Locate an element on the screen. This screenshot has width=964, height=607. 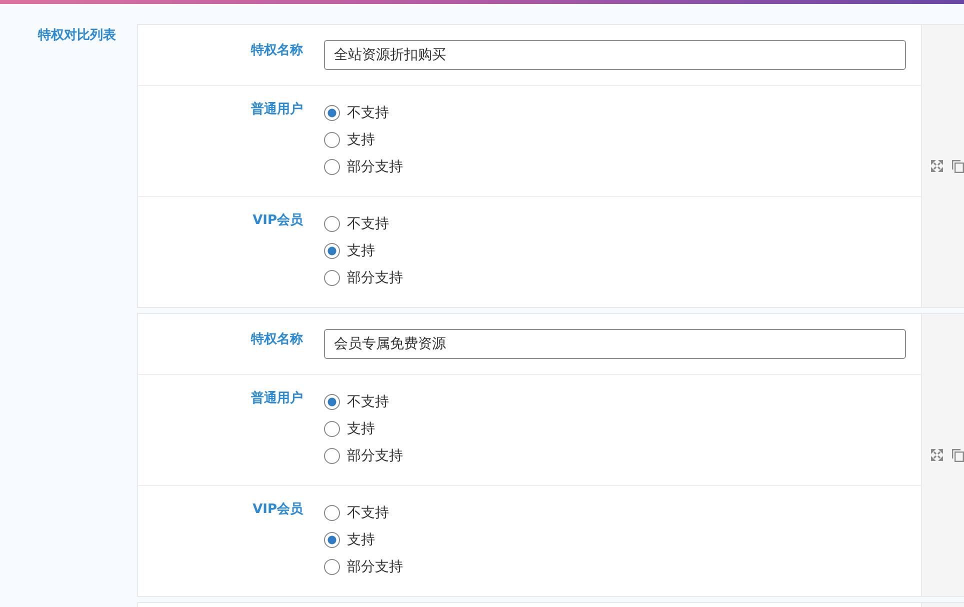
section-label: 特权对比列表 is located at coordinates (77, 35).